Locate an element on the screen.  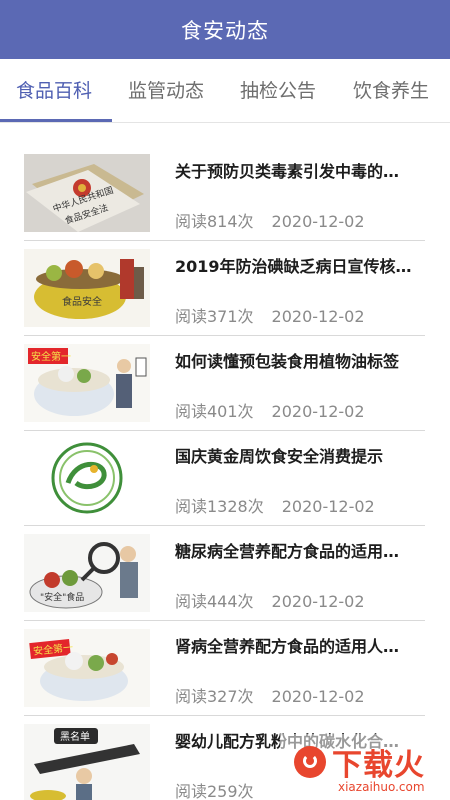
watermark-text: 下载火 is located at coordinates (378, 765).